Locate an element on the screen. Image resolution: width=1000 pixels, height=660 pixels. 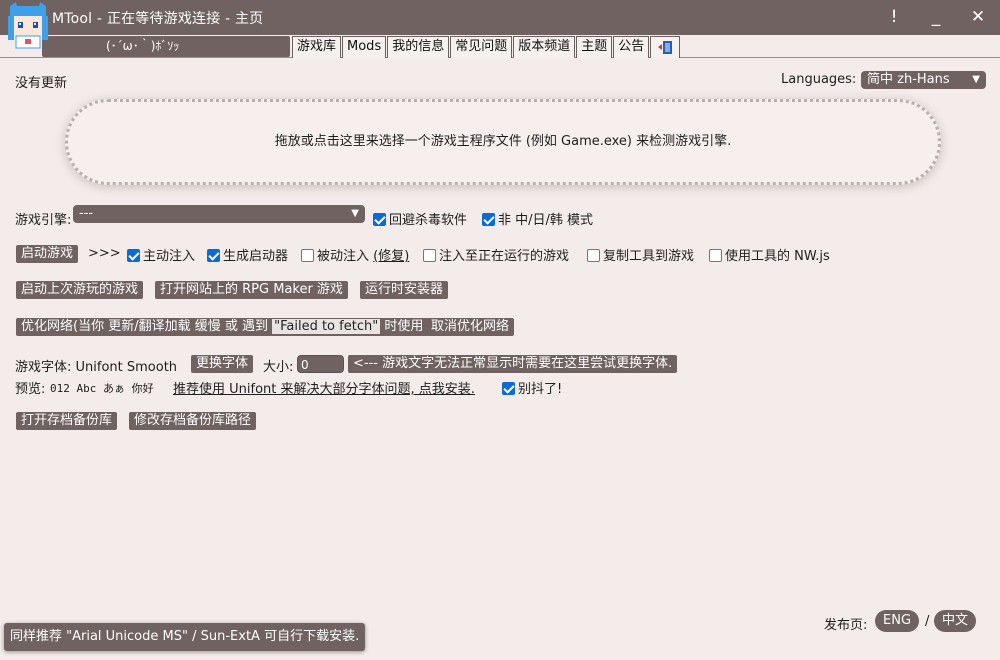
change-font-button: 更换字体 is located at coordinates (222, 364).